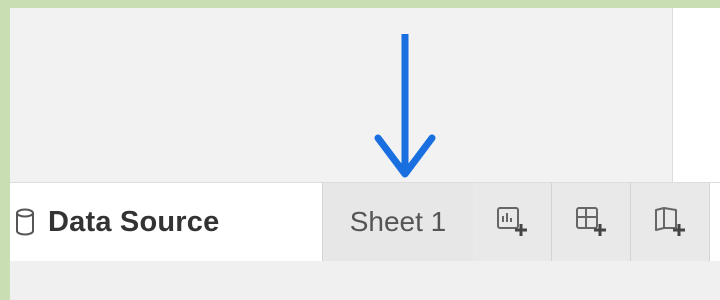  Describe the element at coordinates (134, 221) in the screenshot. I see `tab-data-source-label: Data Source` at that location.